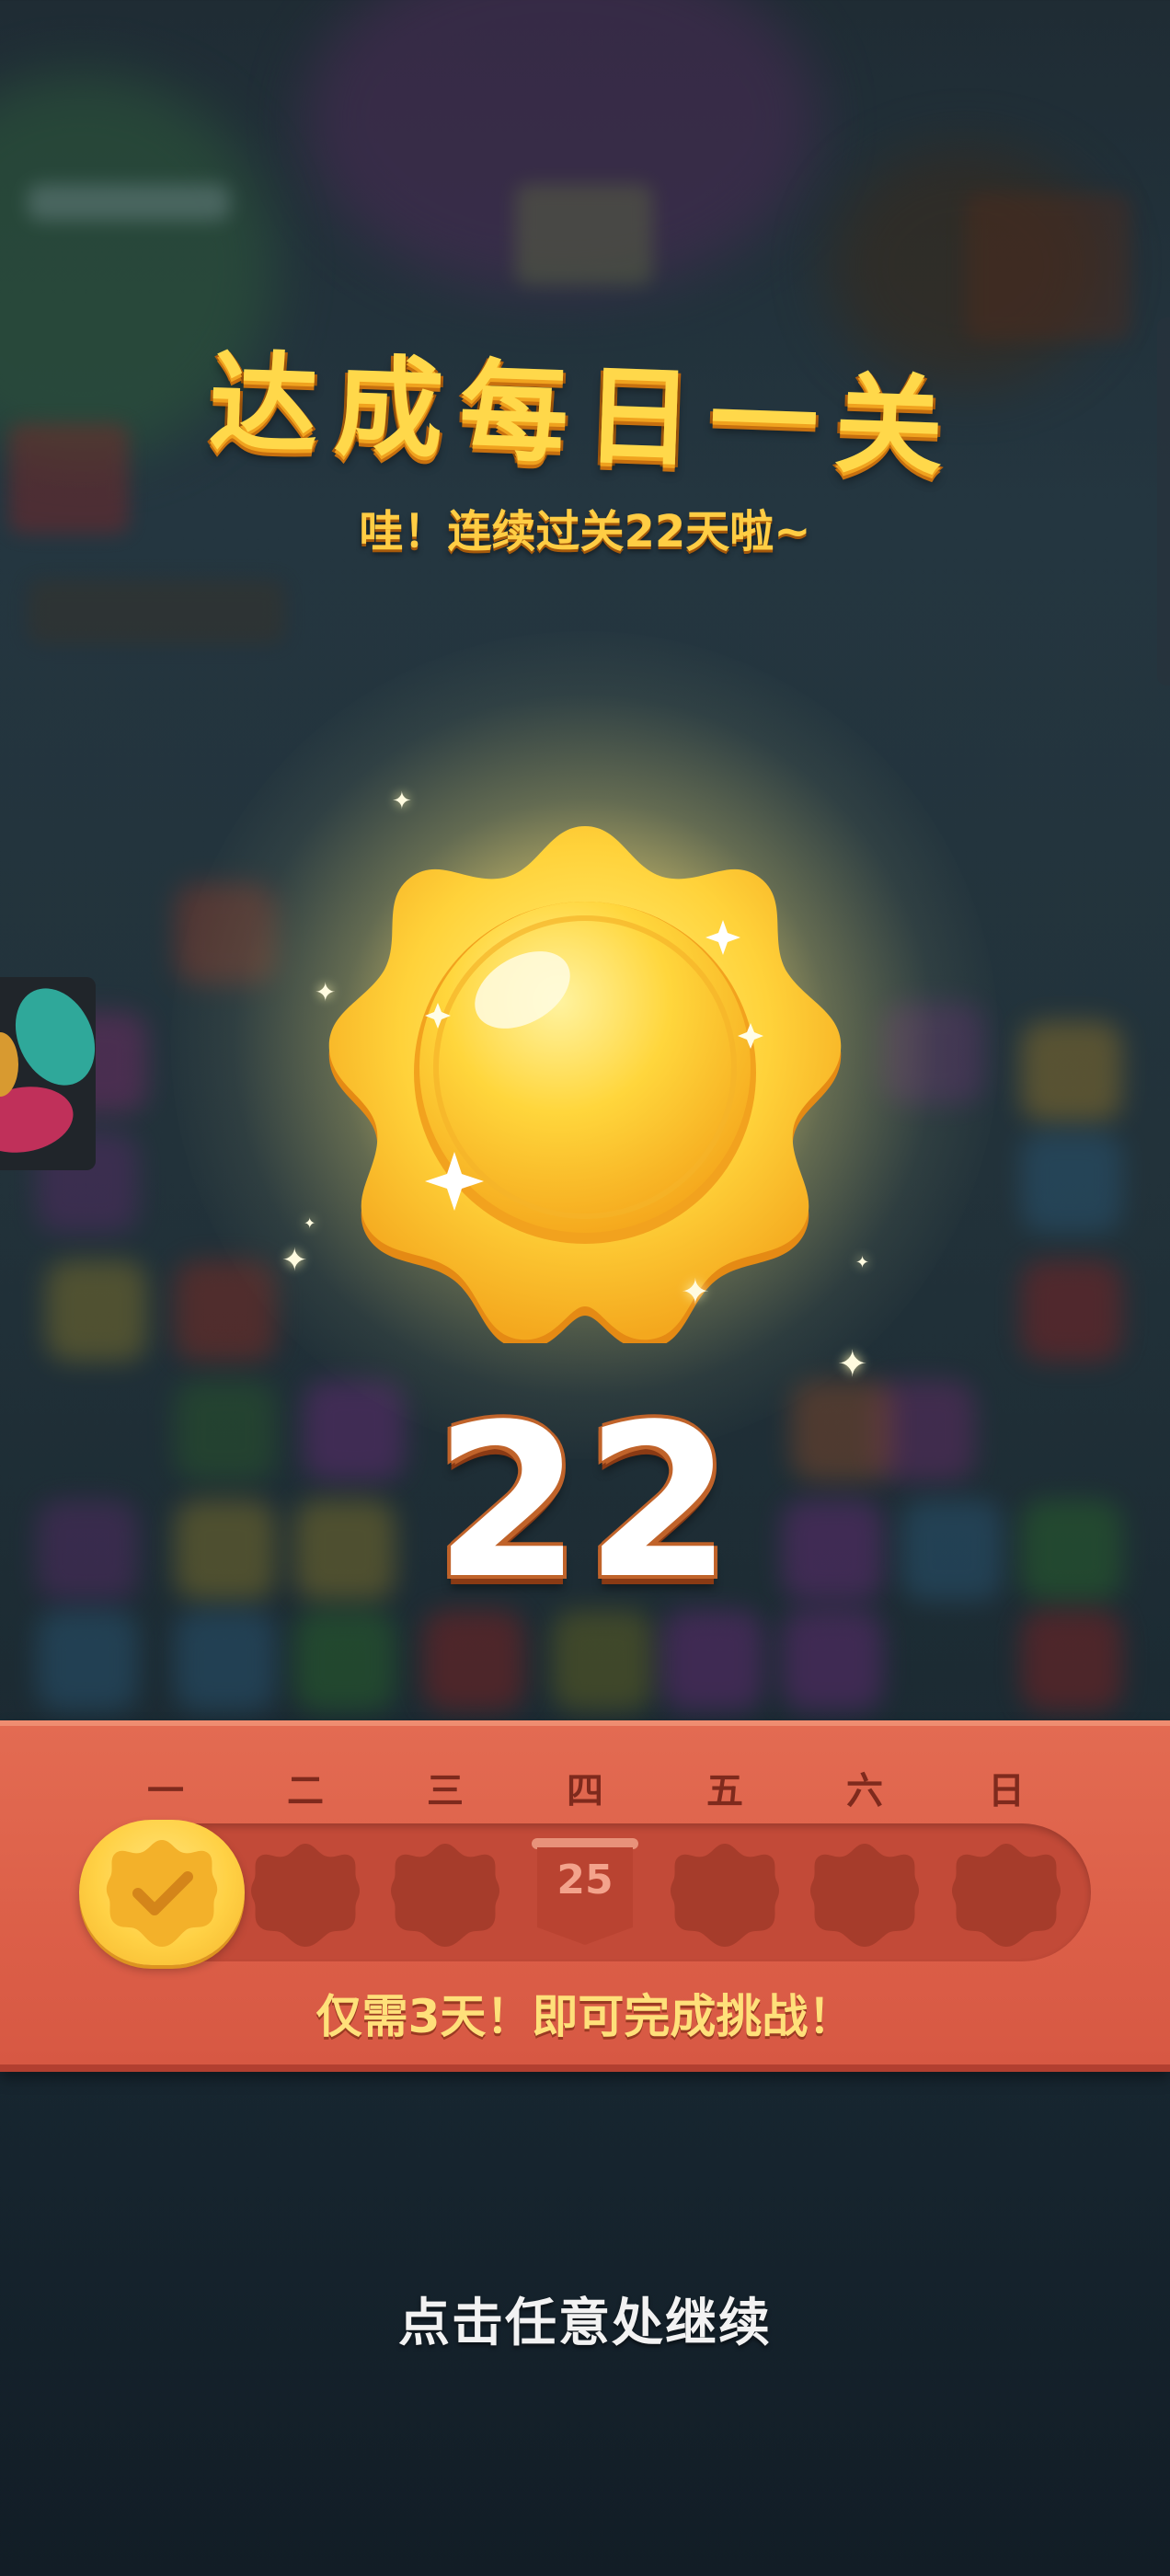  What do you see at coordinates (585, 1791) in the screenshot?
I see `weekday-label: 四` at bounding box center [585, 1791].